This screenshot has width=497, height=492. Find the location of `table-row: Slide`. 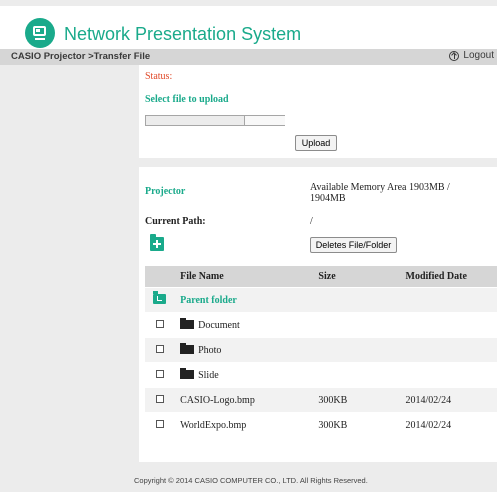

table-row: Slide is located at coordinates (321, 375).